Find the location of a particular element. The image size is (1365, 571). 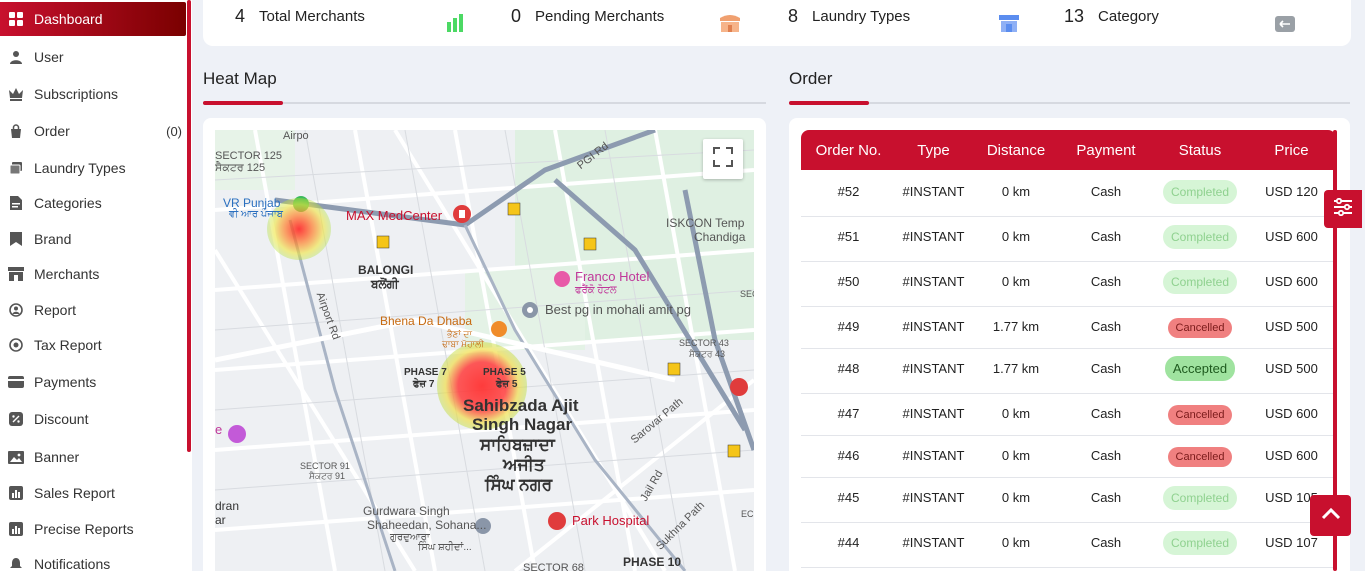

stat-label: Total Merchants is located at coordinates (312, 16).